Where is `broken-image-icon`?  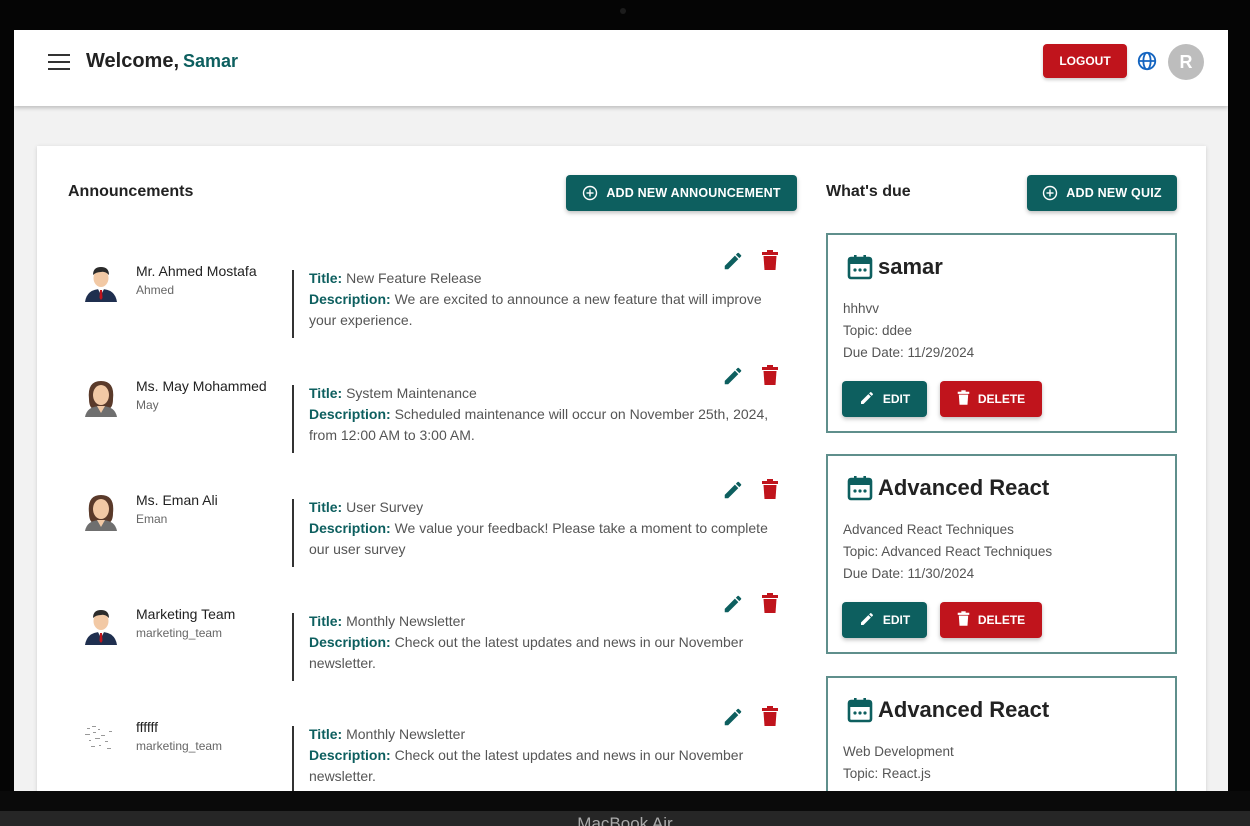
broken-image-icon is located at coordinates (101, 738).